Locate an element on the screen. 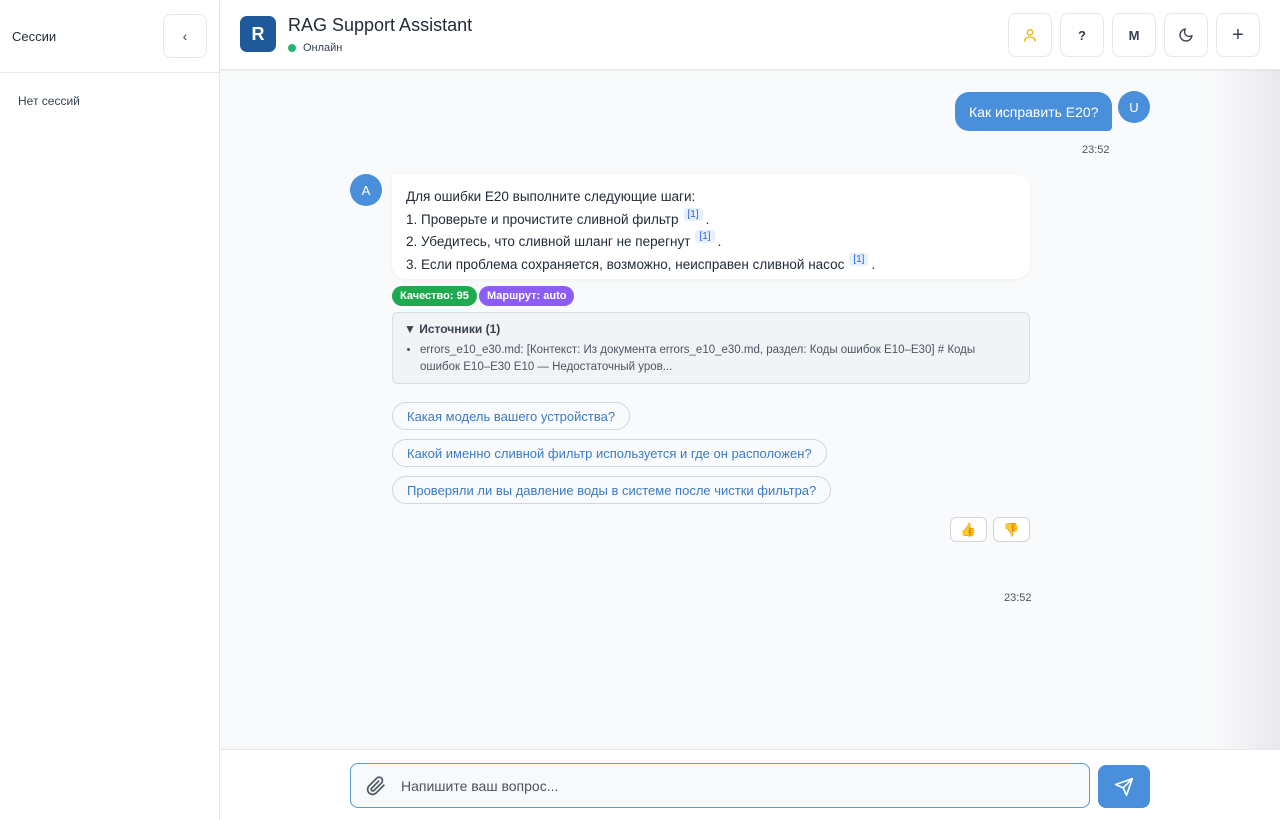 This screenshot has width=1280, height=820. profile-button is located at coordinates (1030, 35).